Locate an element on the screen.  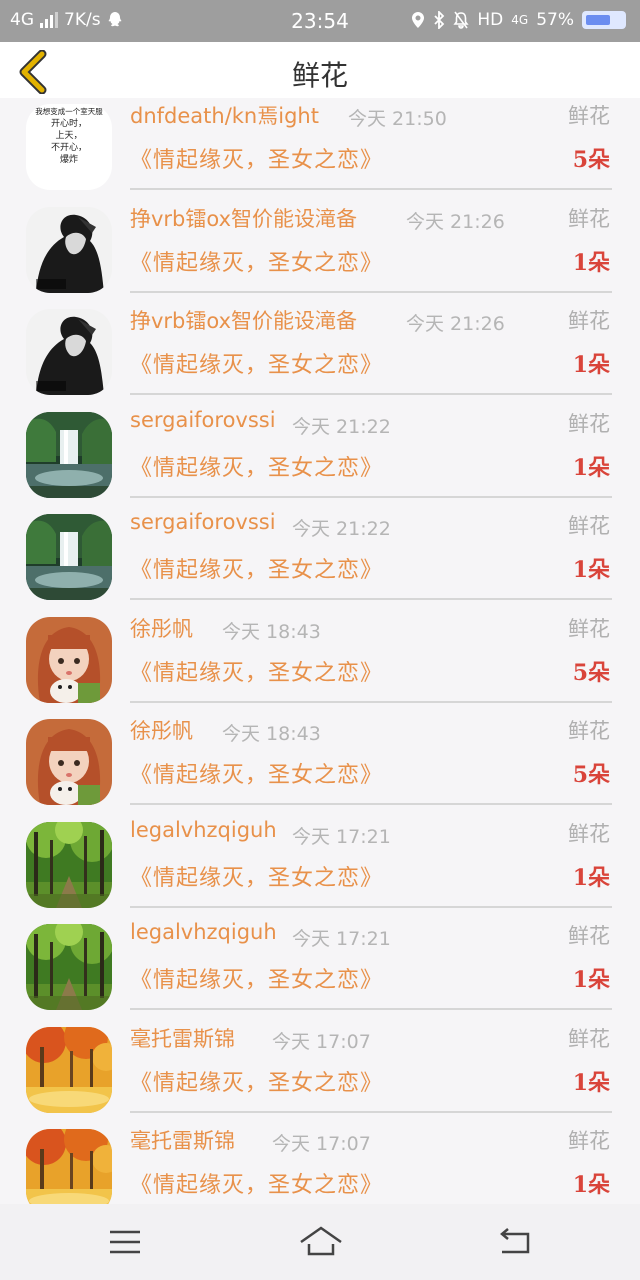
bluetooth-icon is located at coordinates (439, 20).